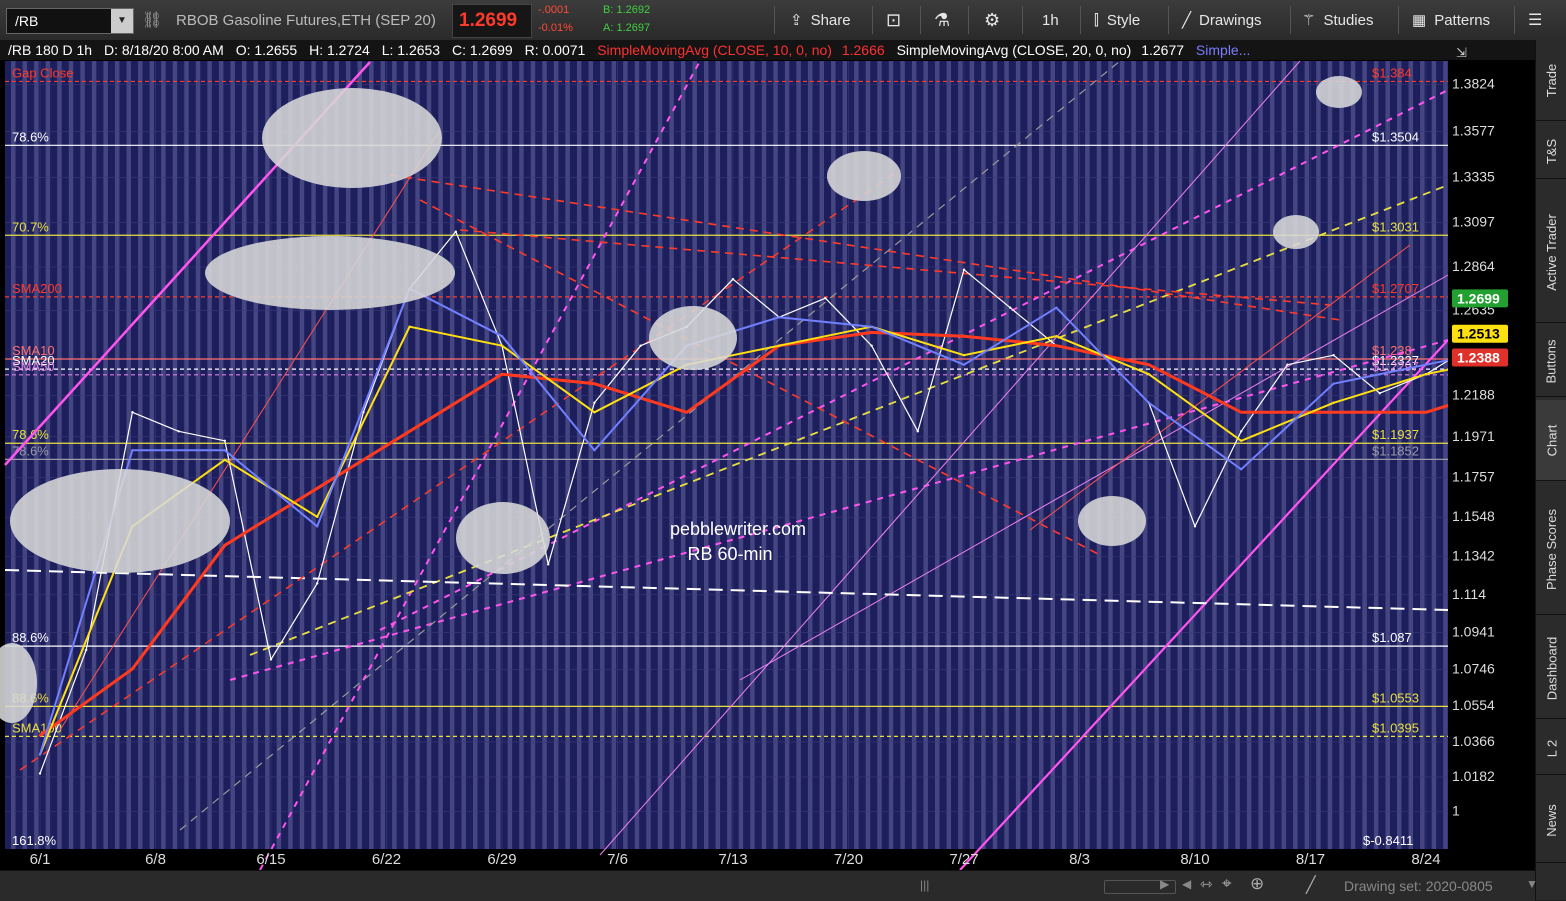 This screenshot has height=901, width=1566. What do you see at coordinates (1418, 886) in the screenshot?
I see `drawing-set-label: Drawing set: 2020-0805` at bounding box center [1418, 886].